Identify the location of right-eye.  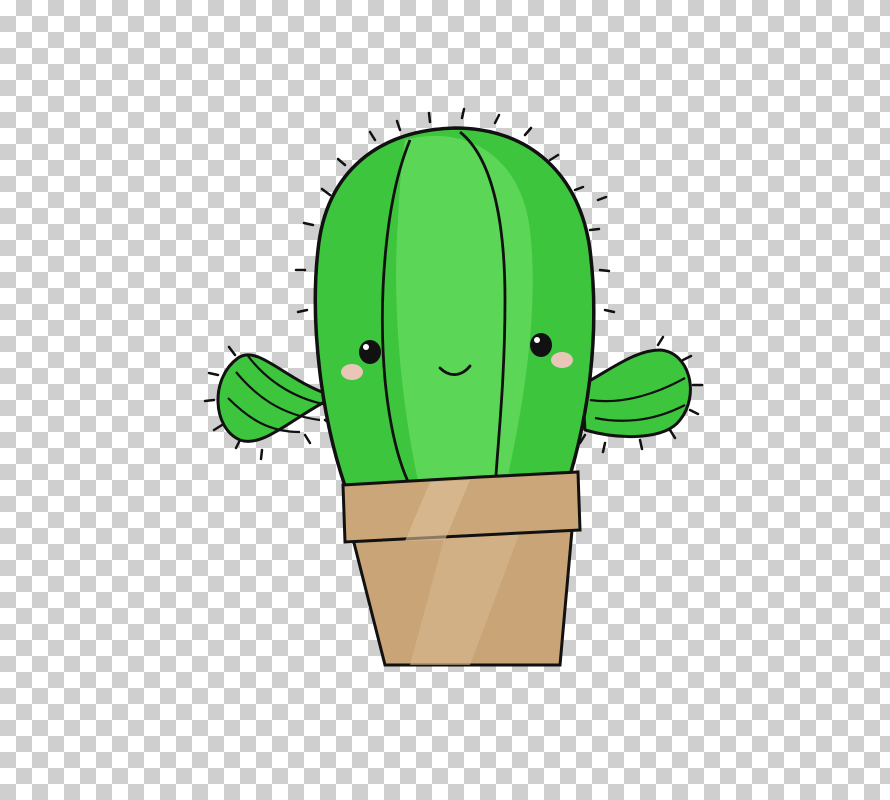
(541, 345).